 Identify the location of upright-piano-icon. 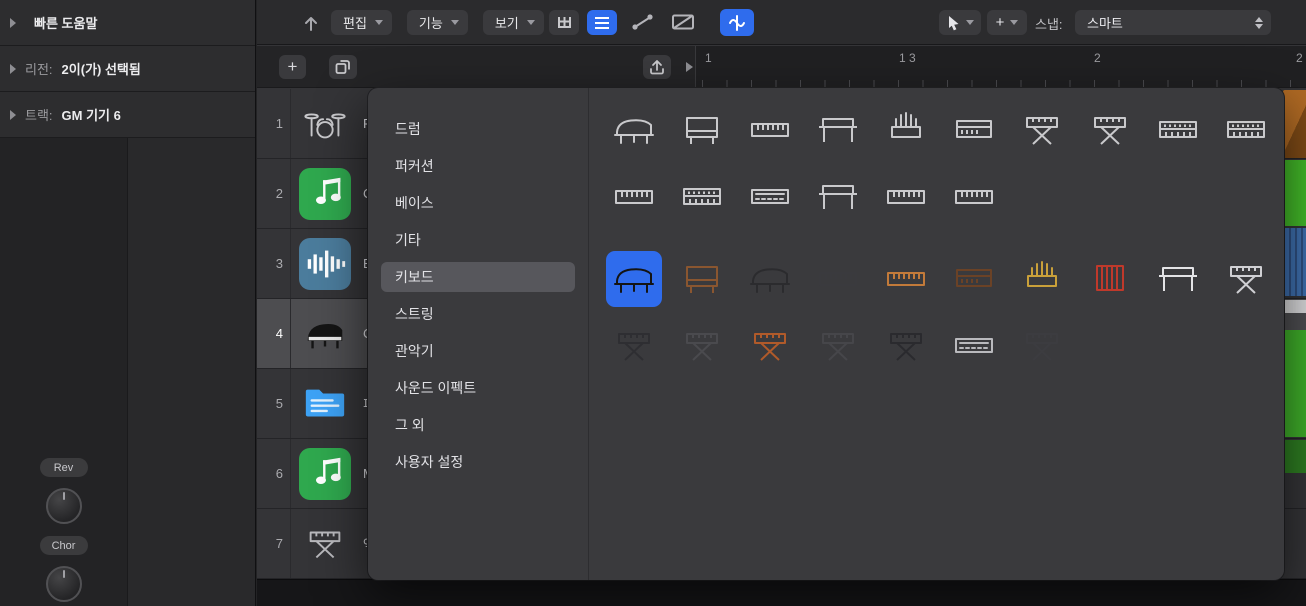
(702, 278).